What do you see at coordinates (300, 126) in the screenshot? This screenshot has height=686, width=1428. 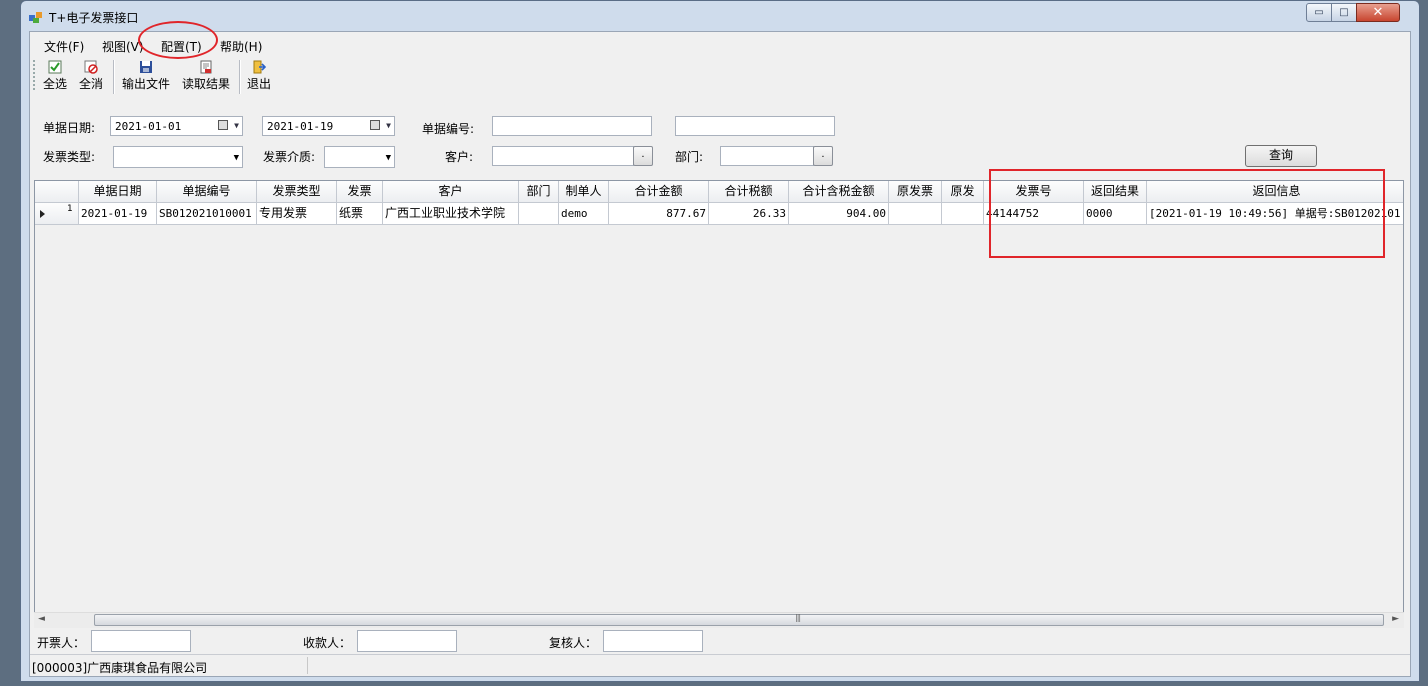 I see `date-to-value: 2021-01-19` at bounding box center [300, 126].